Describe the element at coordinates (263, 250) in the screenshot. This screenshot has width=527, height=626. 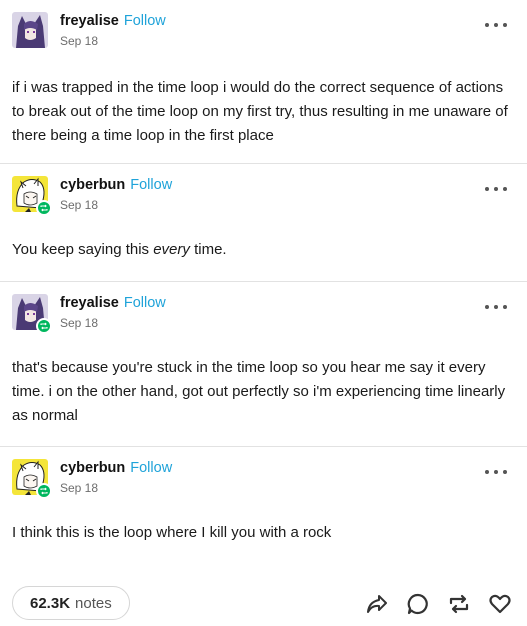
I see `post-text: You keep saying this every time.` at that location.